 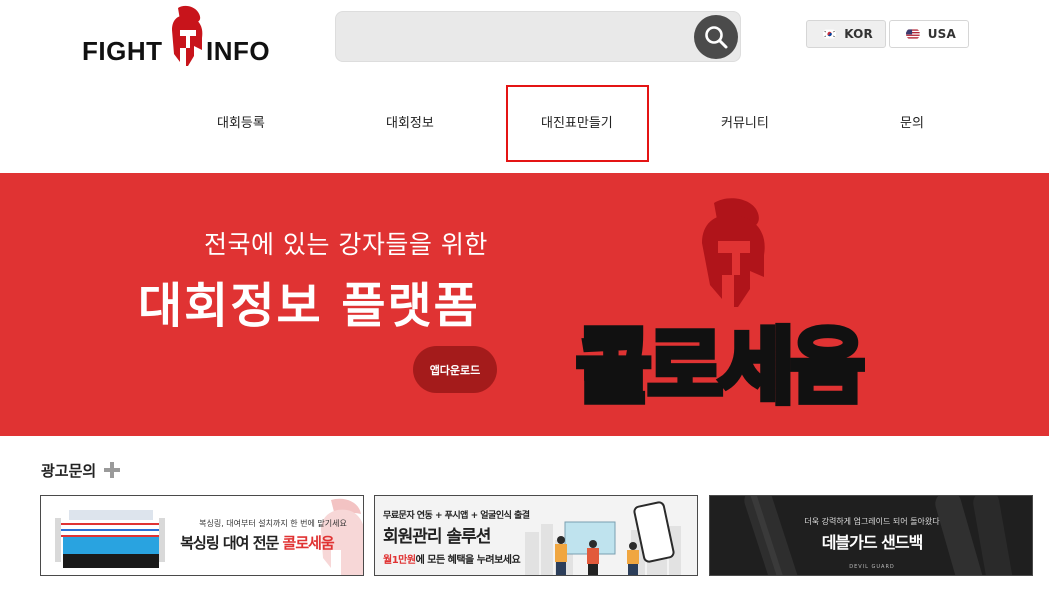 I want to click on ad3-line3: DEVIL GUARD, so click(x=872, y=567).